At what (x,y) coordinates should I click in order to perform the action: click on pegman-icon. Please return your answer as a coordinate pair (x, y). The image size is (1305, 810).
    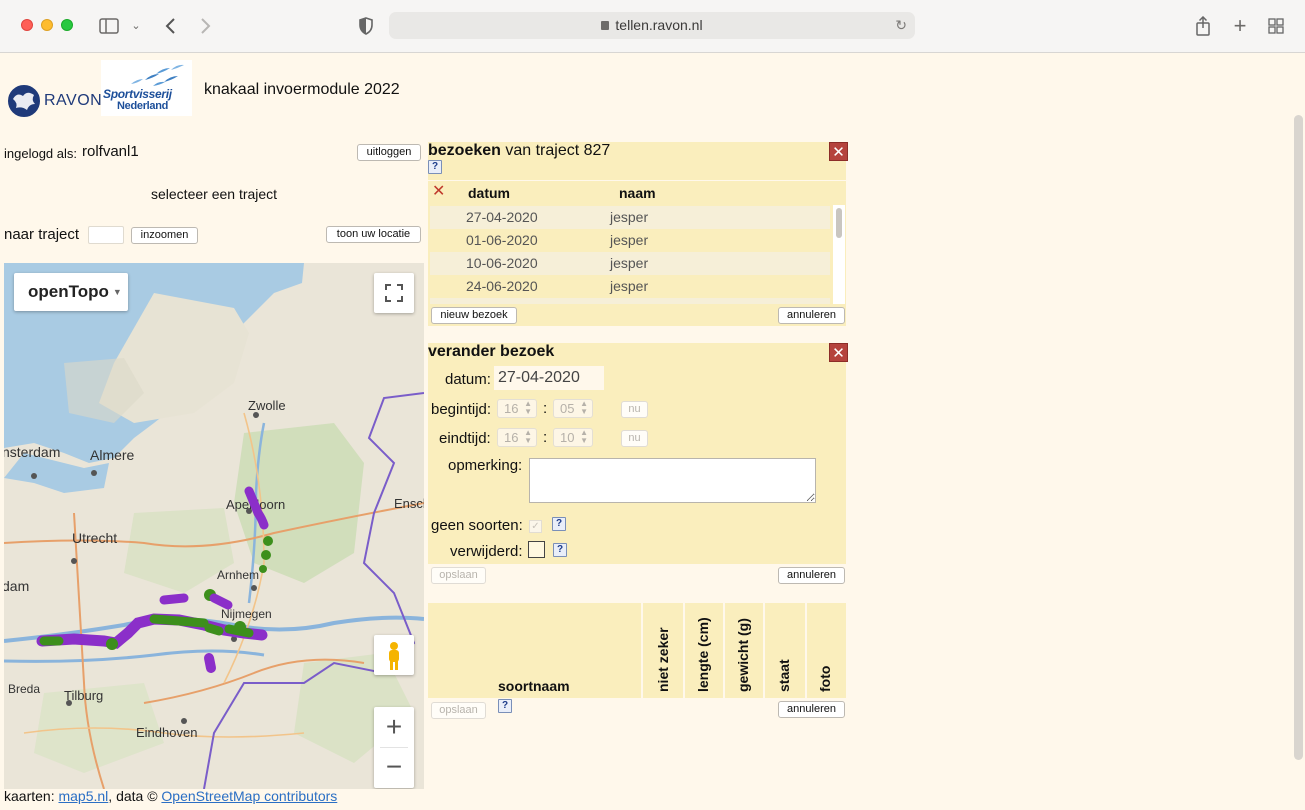
    Looking at the image, I should click on (394, 656).